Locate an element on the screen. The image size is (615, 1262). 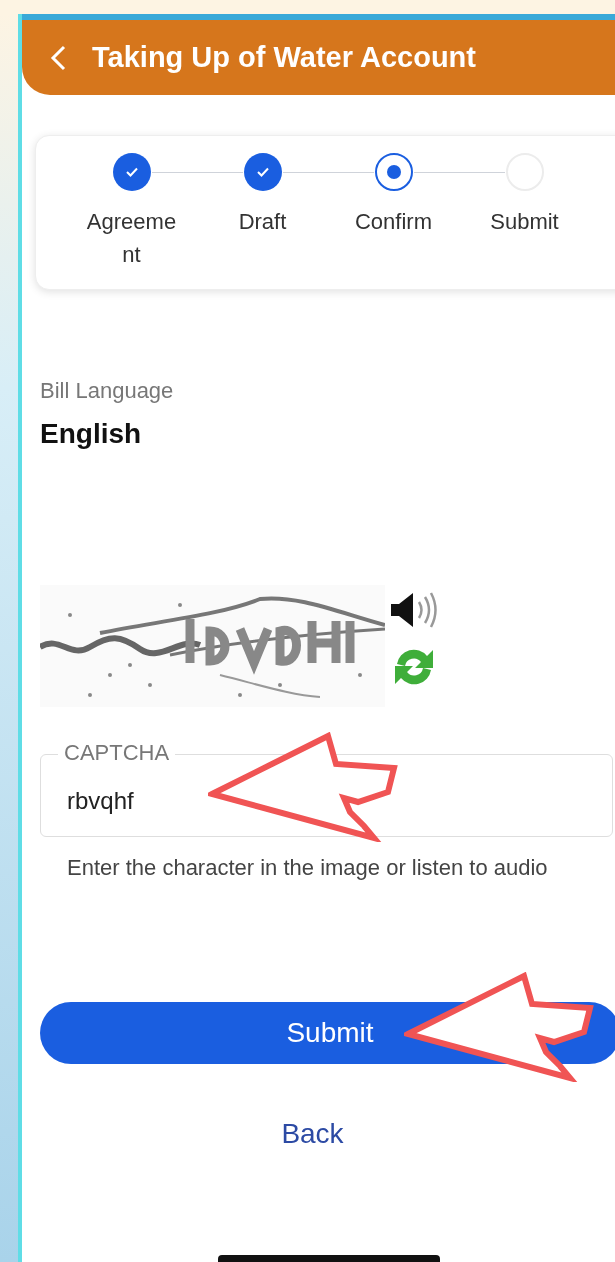
field-value: English is located at coordinates (91, 434).